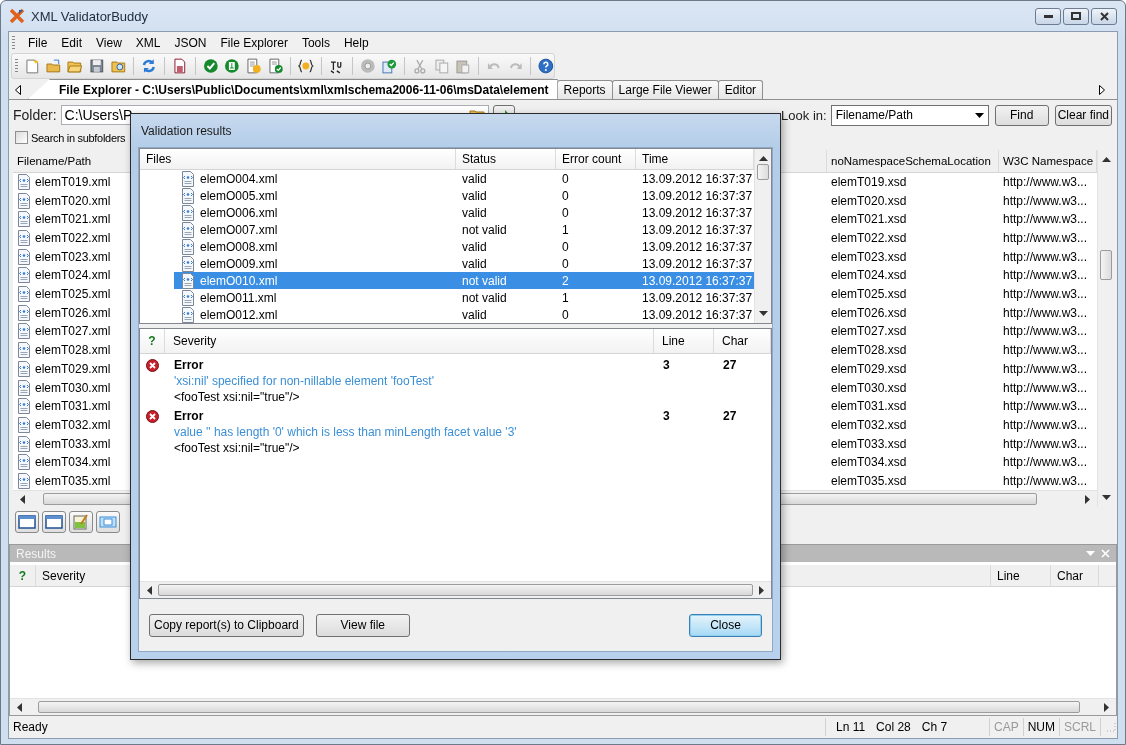 Image resolution: width=1126 pixels, height=745 pixels. What do you see at coordinates (725, 625) in the screenshot?
I see `dialog-button: Close` at bounding box center [725, 625].